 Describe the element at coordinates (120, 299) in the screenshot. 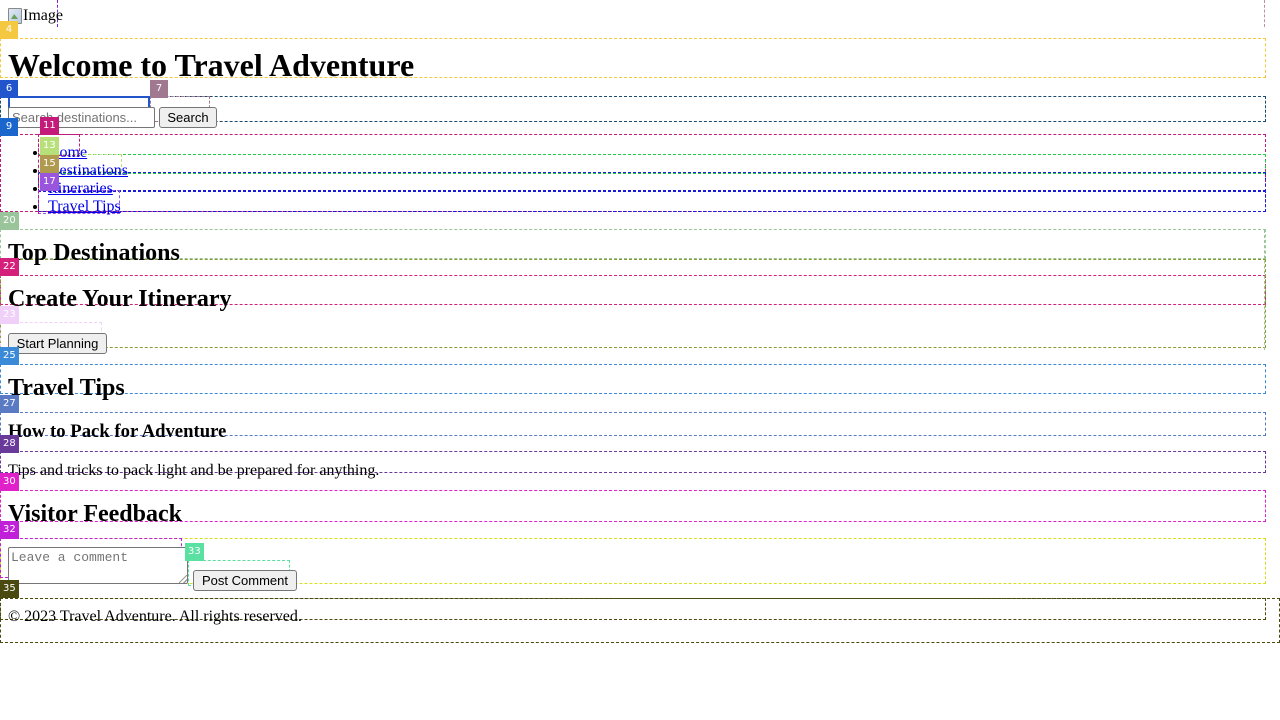

I see `itinerary-heading: Create Your Itinerary` at that location.